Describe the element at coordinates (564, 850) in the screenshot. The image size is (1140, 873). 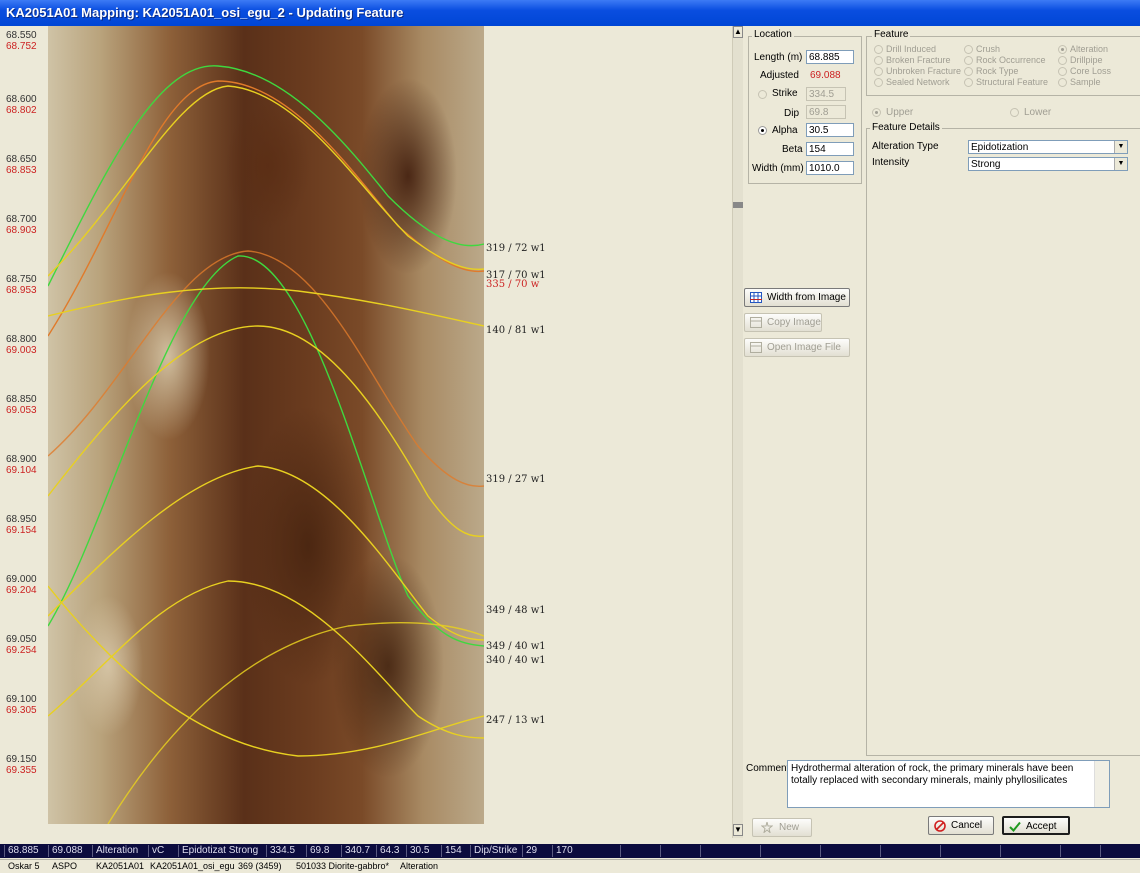
I see `status-cell: 170` at that location.